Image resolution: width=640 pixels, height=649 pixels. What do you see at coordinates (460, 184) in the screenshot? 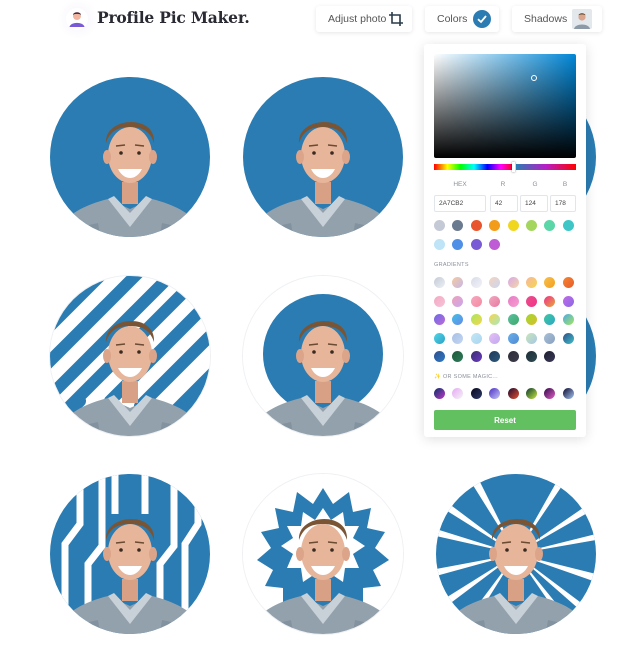
I see `hex-label: HEX` at bounding box center [460, 184].